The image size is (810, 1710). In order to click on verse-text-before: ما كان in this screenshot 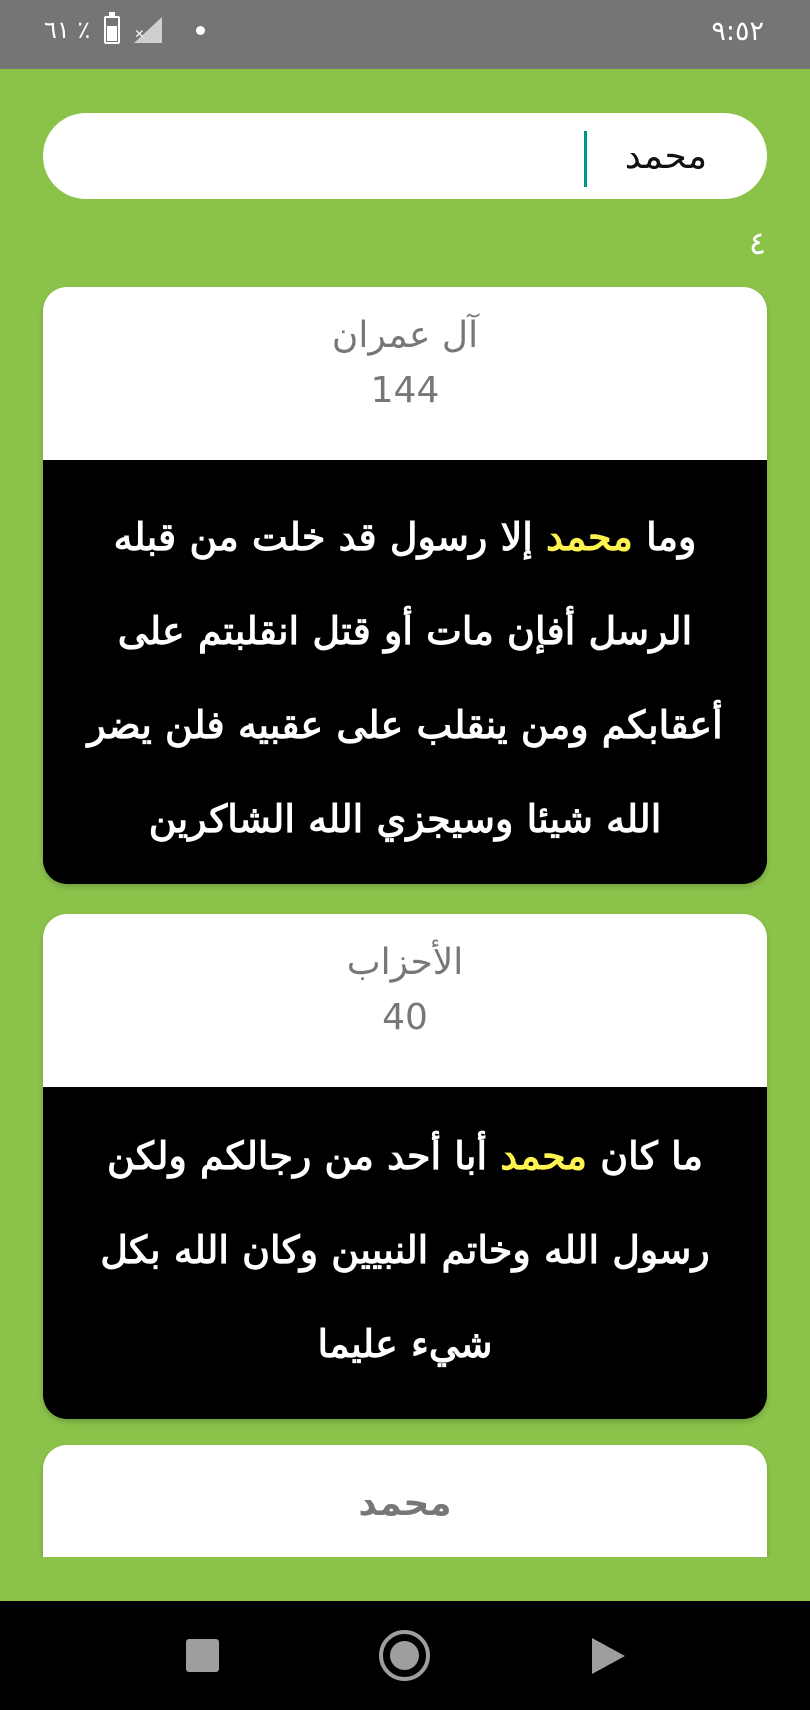, I will do `click(645, 1155)`.